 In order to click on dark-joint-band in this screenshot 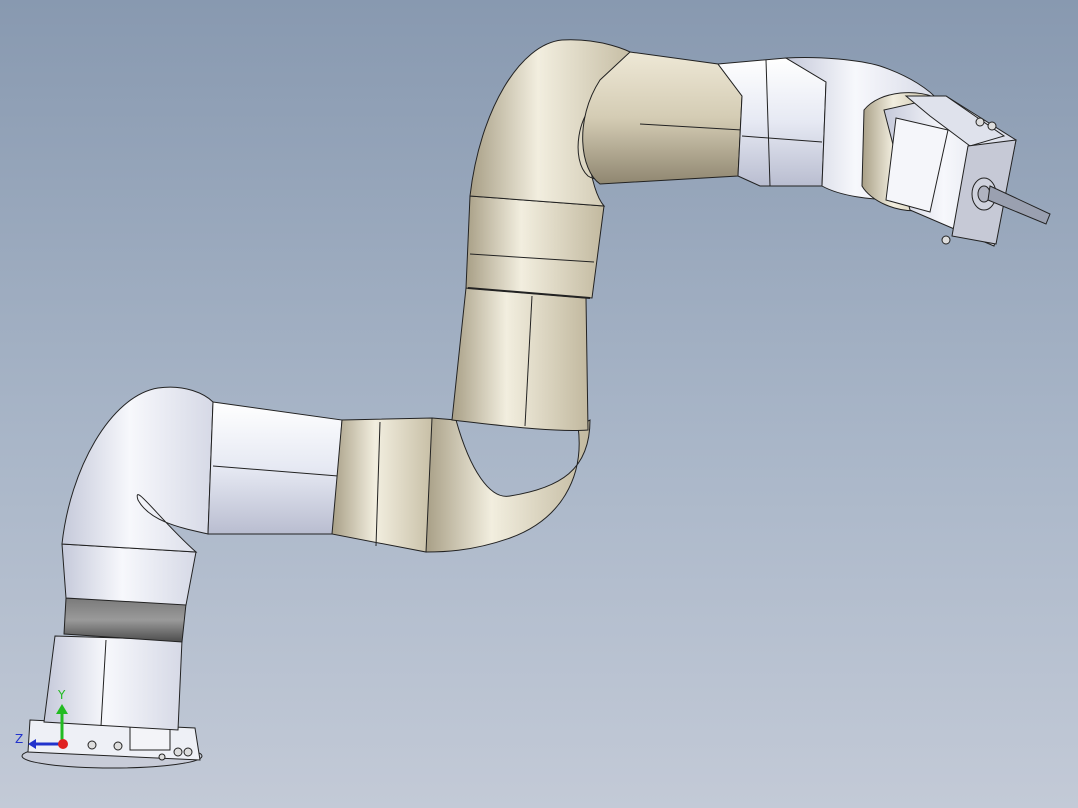, I will do `click(125, 620)`.